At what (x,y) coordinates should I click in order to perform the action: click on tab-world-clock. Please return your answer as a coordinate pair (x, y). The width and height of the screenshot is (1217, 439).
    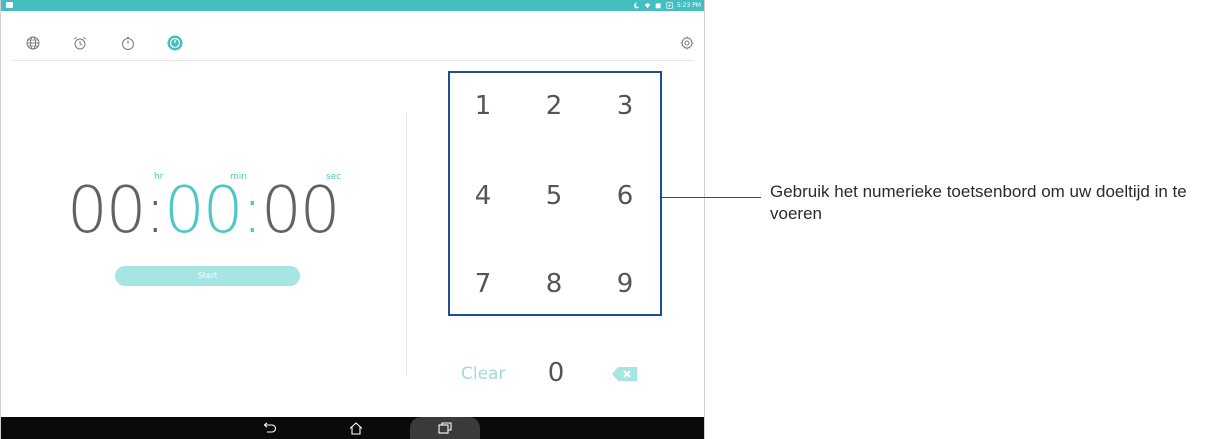
    Looking at the image, I should click on (33, 43).